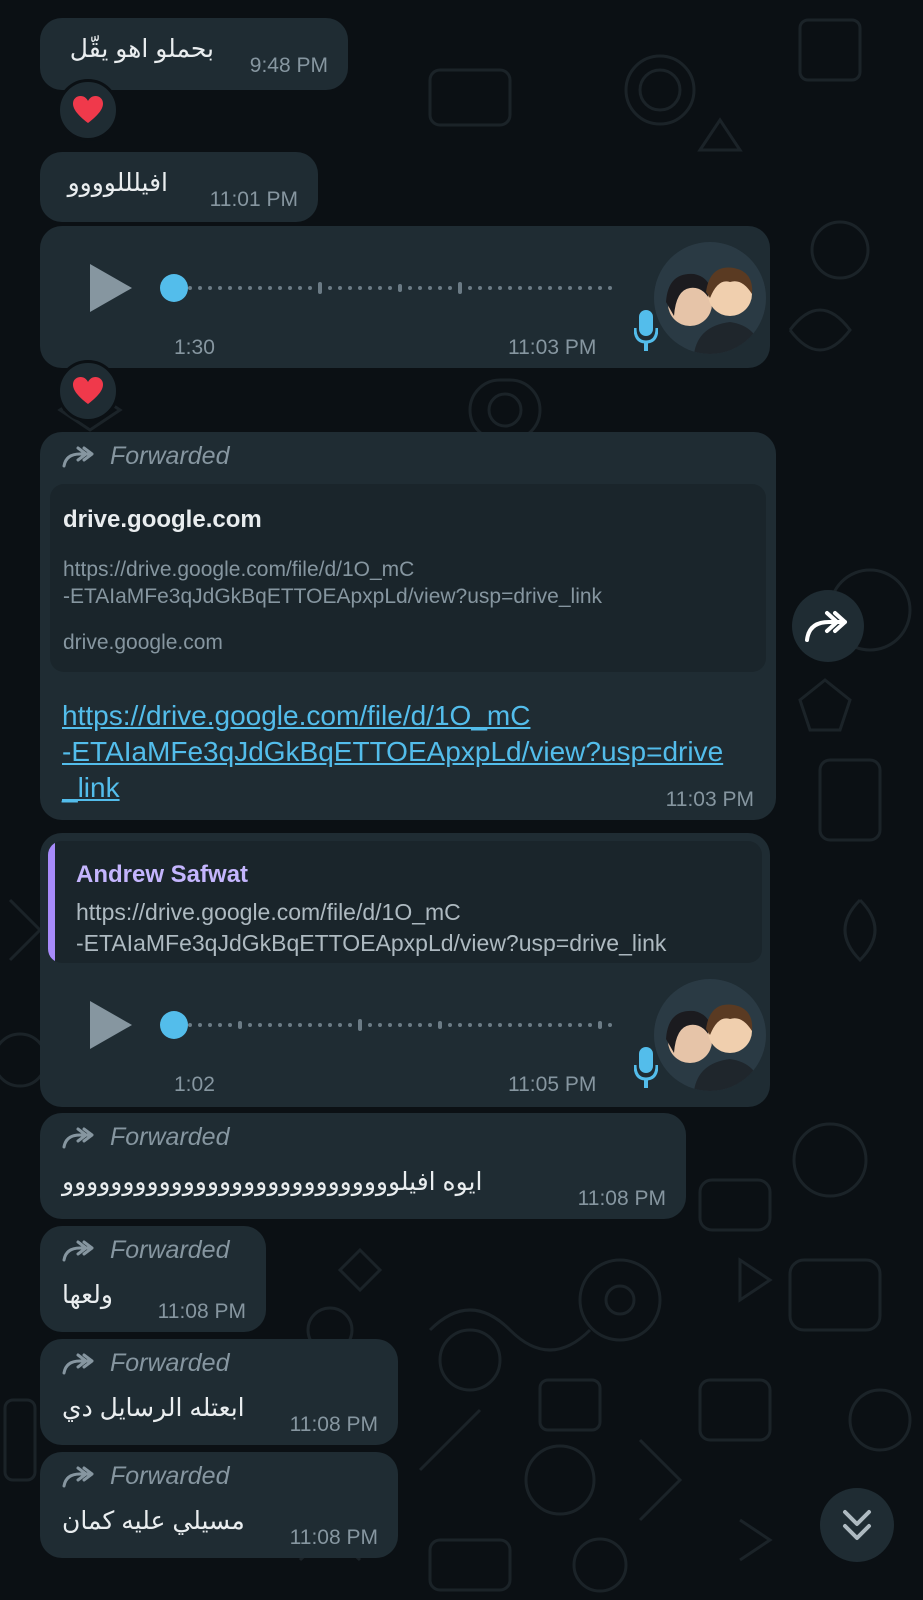  Describe the element at coordinates (239, 569) in the screenshot. I see `link-preview-url-line-1: https://drive.google.com/file/d/1O_mC` at that location.